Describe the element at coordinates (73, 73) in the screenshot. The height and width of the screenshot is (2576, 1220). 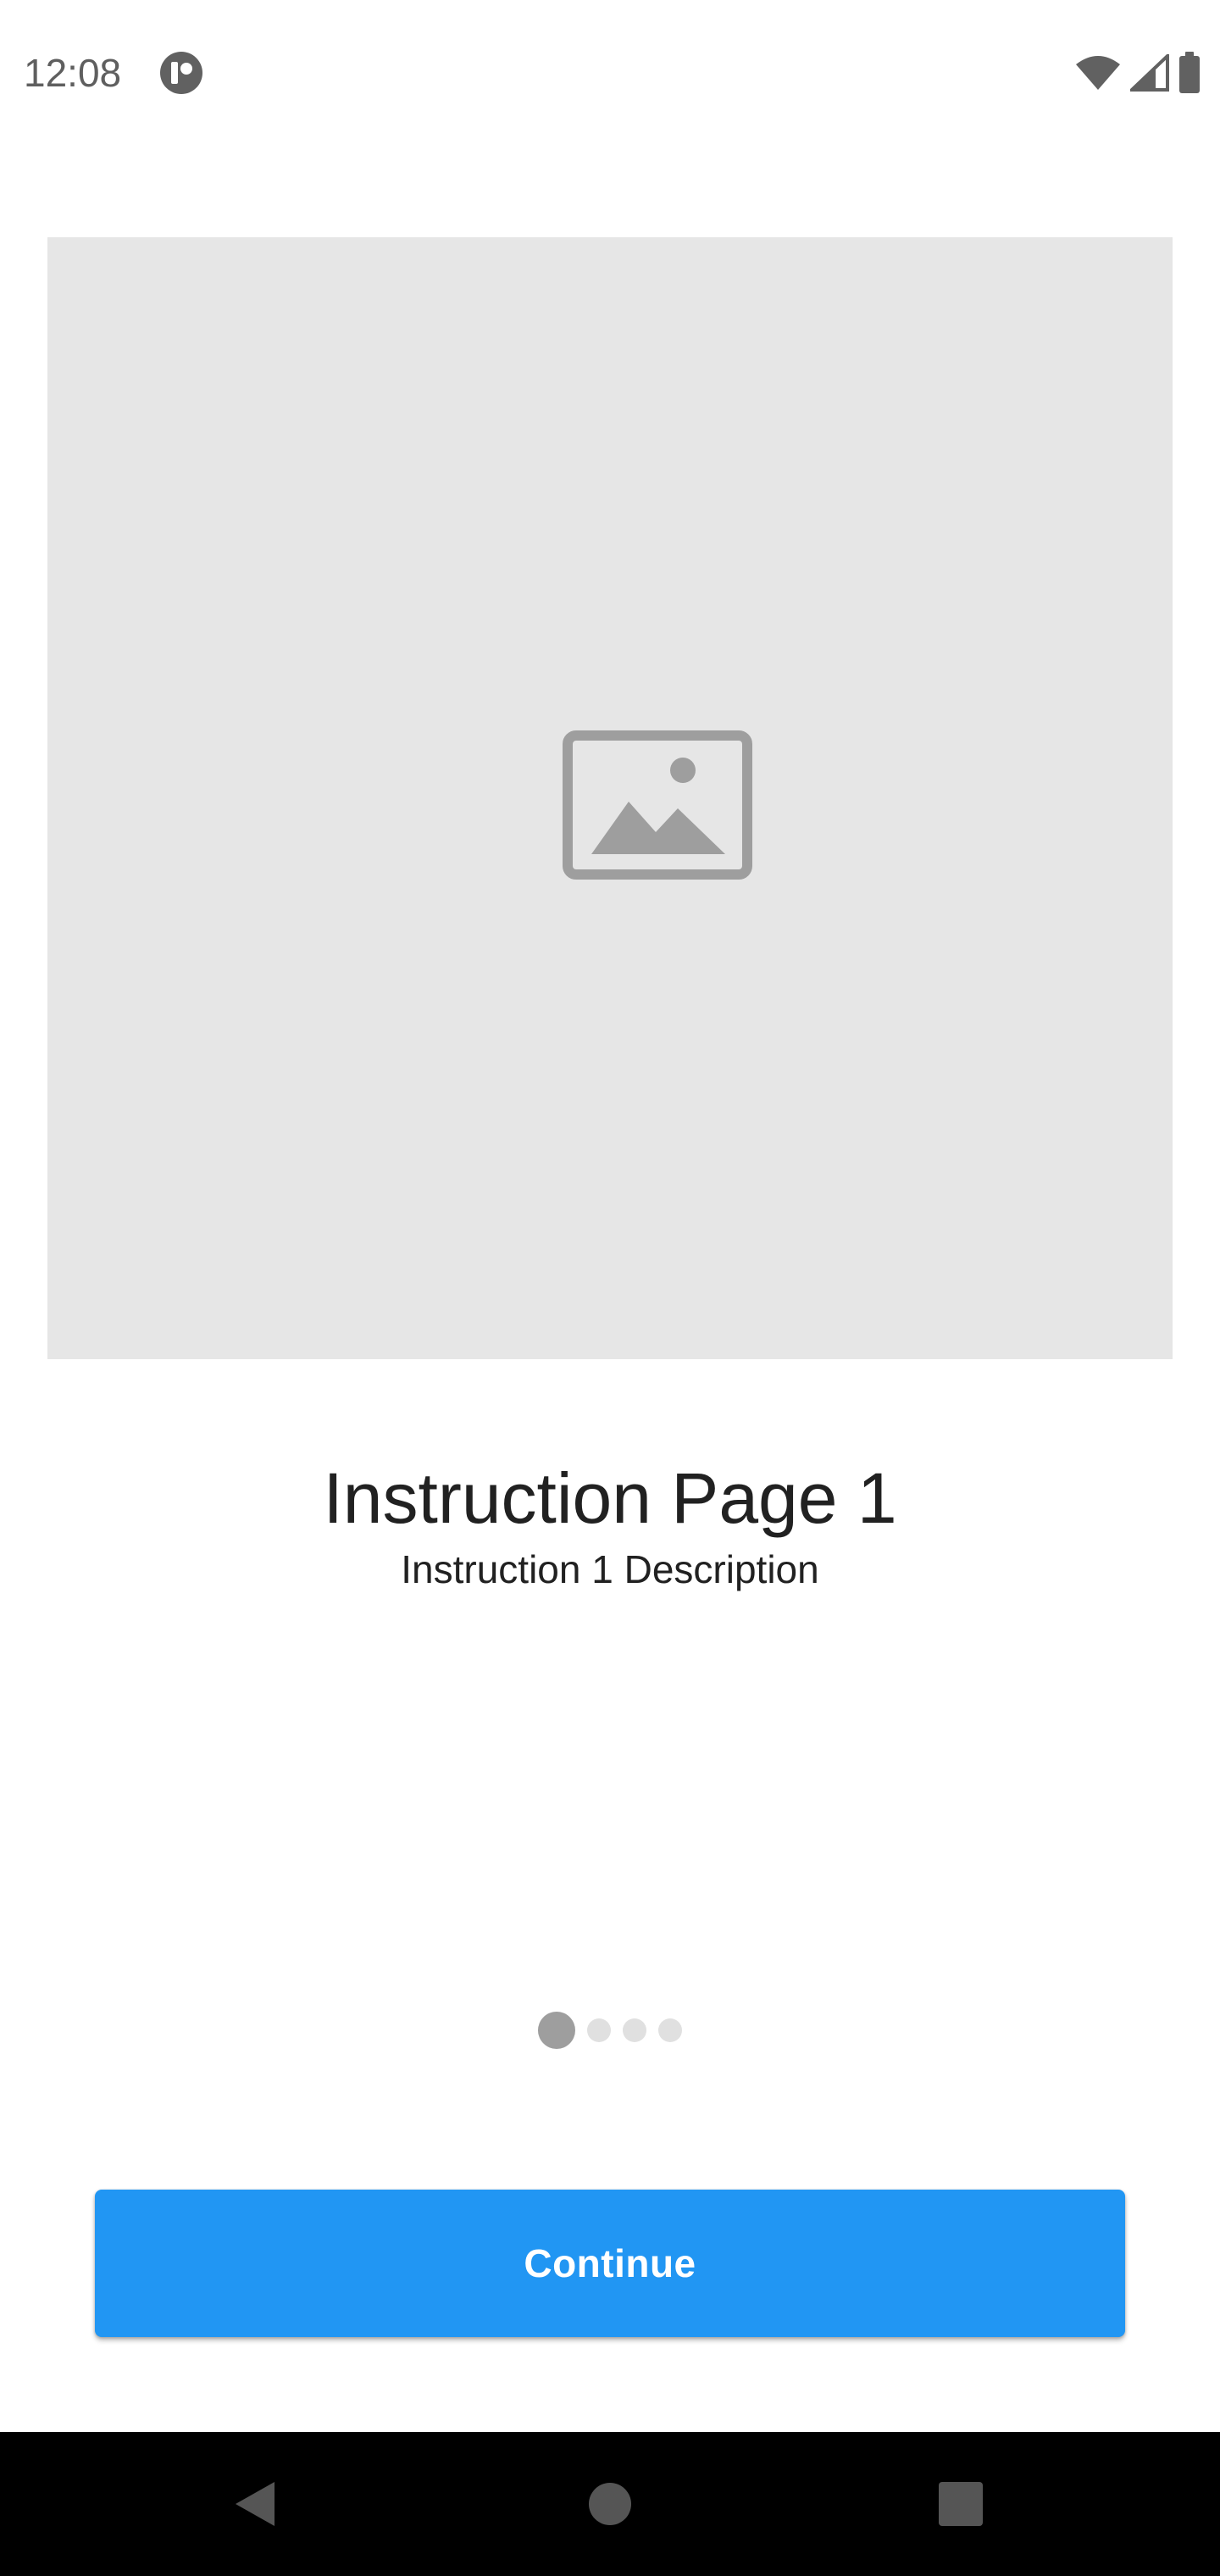
I see `status-time: 12:08` at that location.